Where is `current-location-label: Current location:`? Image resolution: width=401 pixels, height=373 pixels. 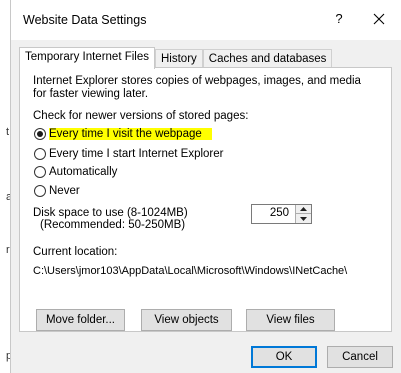 current-location-label: Current location: is located at coordinates (75, 252).